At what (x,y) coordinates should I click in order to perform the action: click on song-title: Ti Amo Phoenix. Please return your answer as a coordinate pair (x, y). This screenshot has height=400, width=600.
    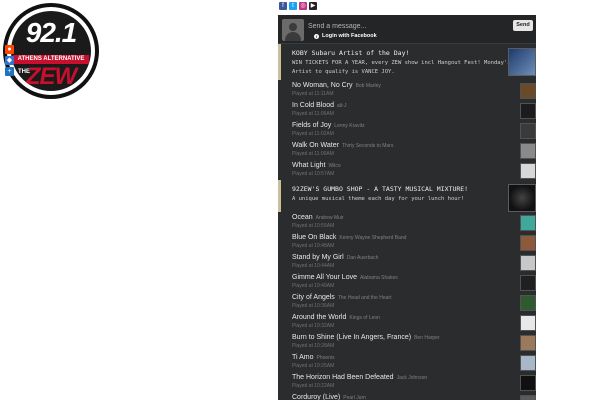
    Looking at the image, I should click on (313, 357).